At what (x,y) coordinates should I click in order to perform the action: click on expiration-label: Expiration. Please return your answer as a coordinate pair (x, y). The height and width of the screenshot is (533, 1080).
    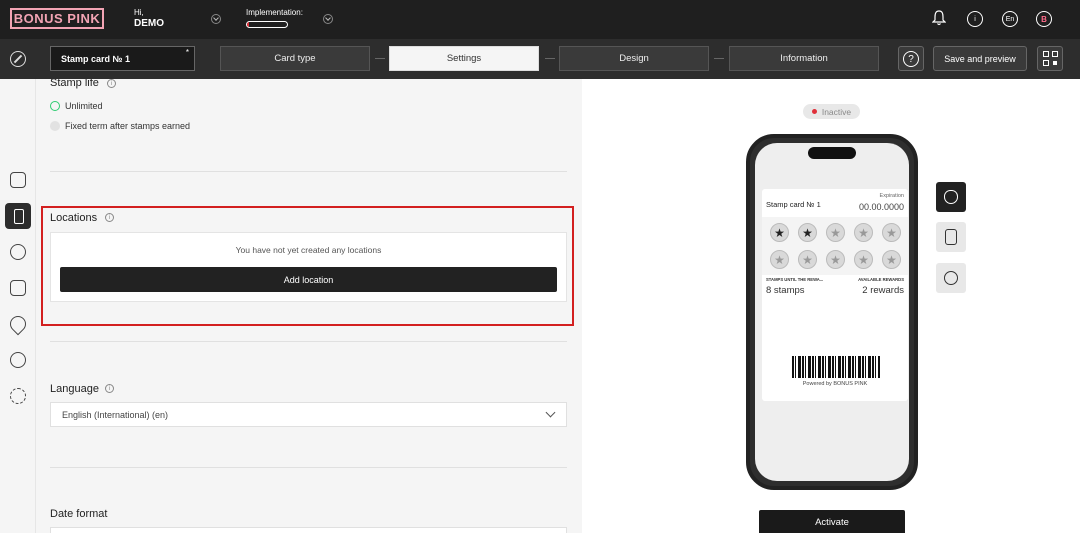
    Looking at the image, I should click on (891, 196).